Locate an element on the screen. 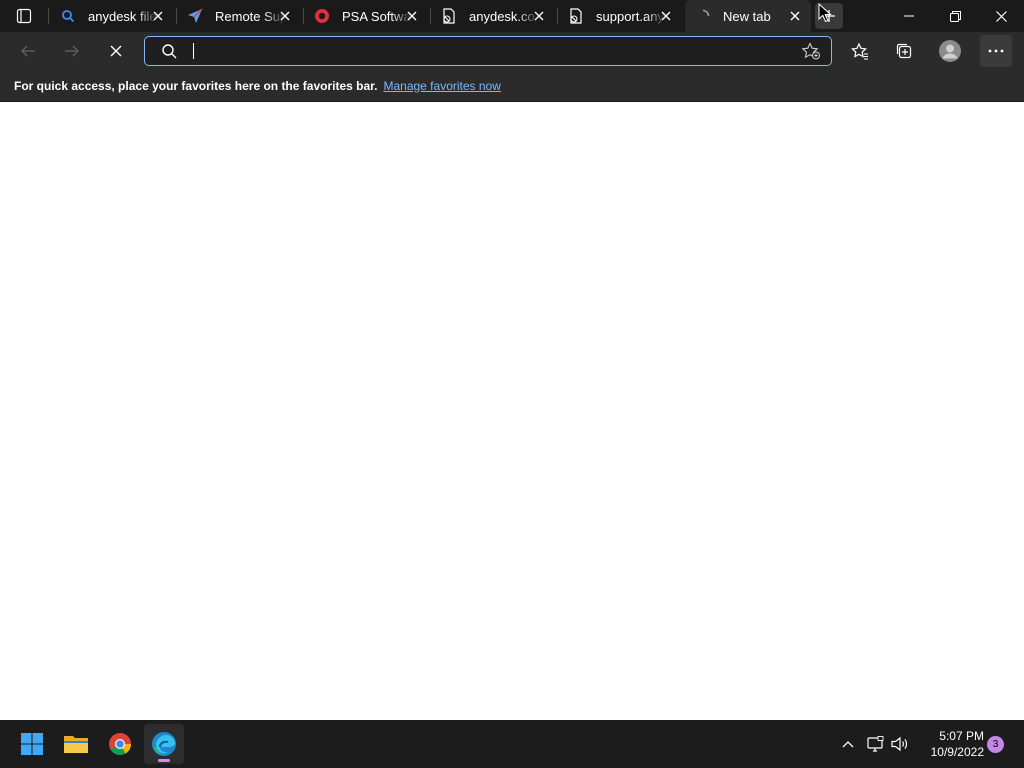 This screenshot has width=1024, height=768. back-button is located at coordinates (28, 51).